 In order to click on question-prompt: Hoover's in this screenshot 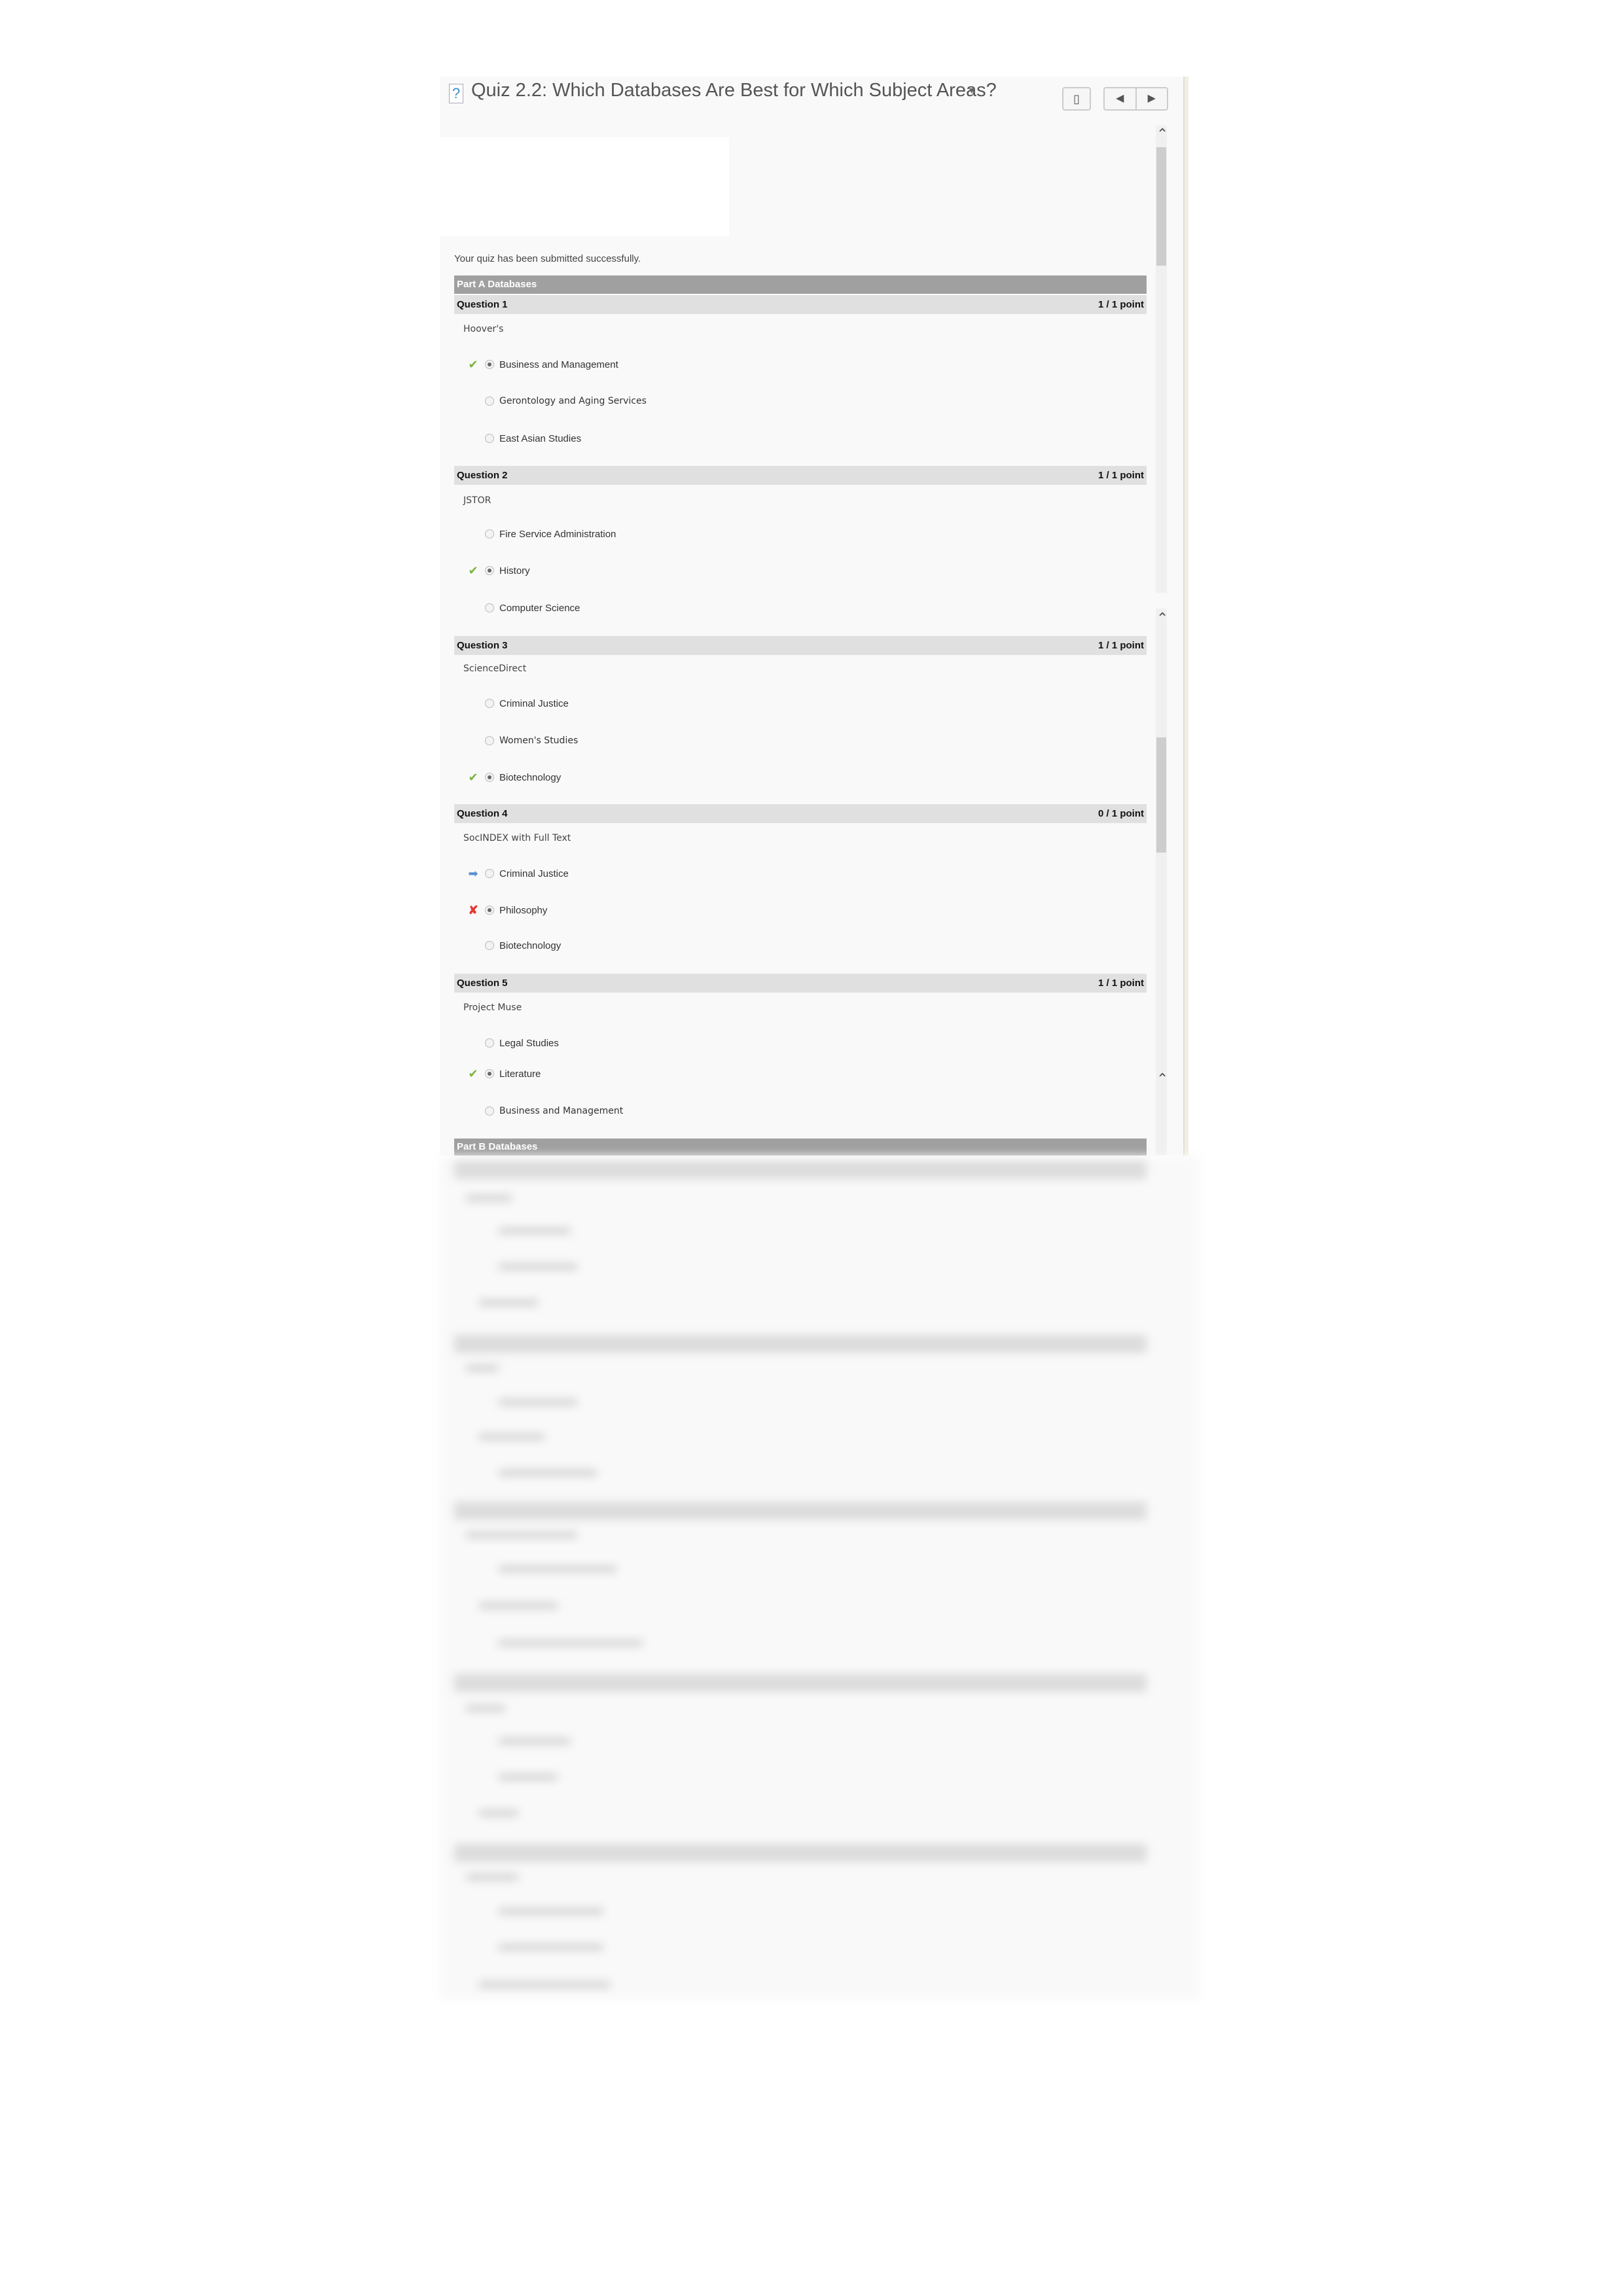, I will do `click(484, 329)`.